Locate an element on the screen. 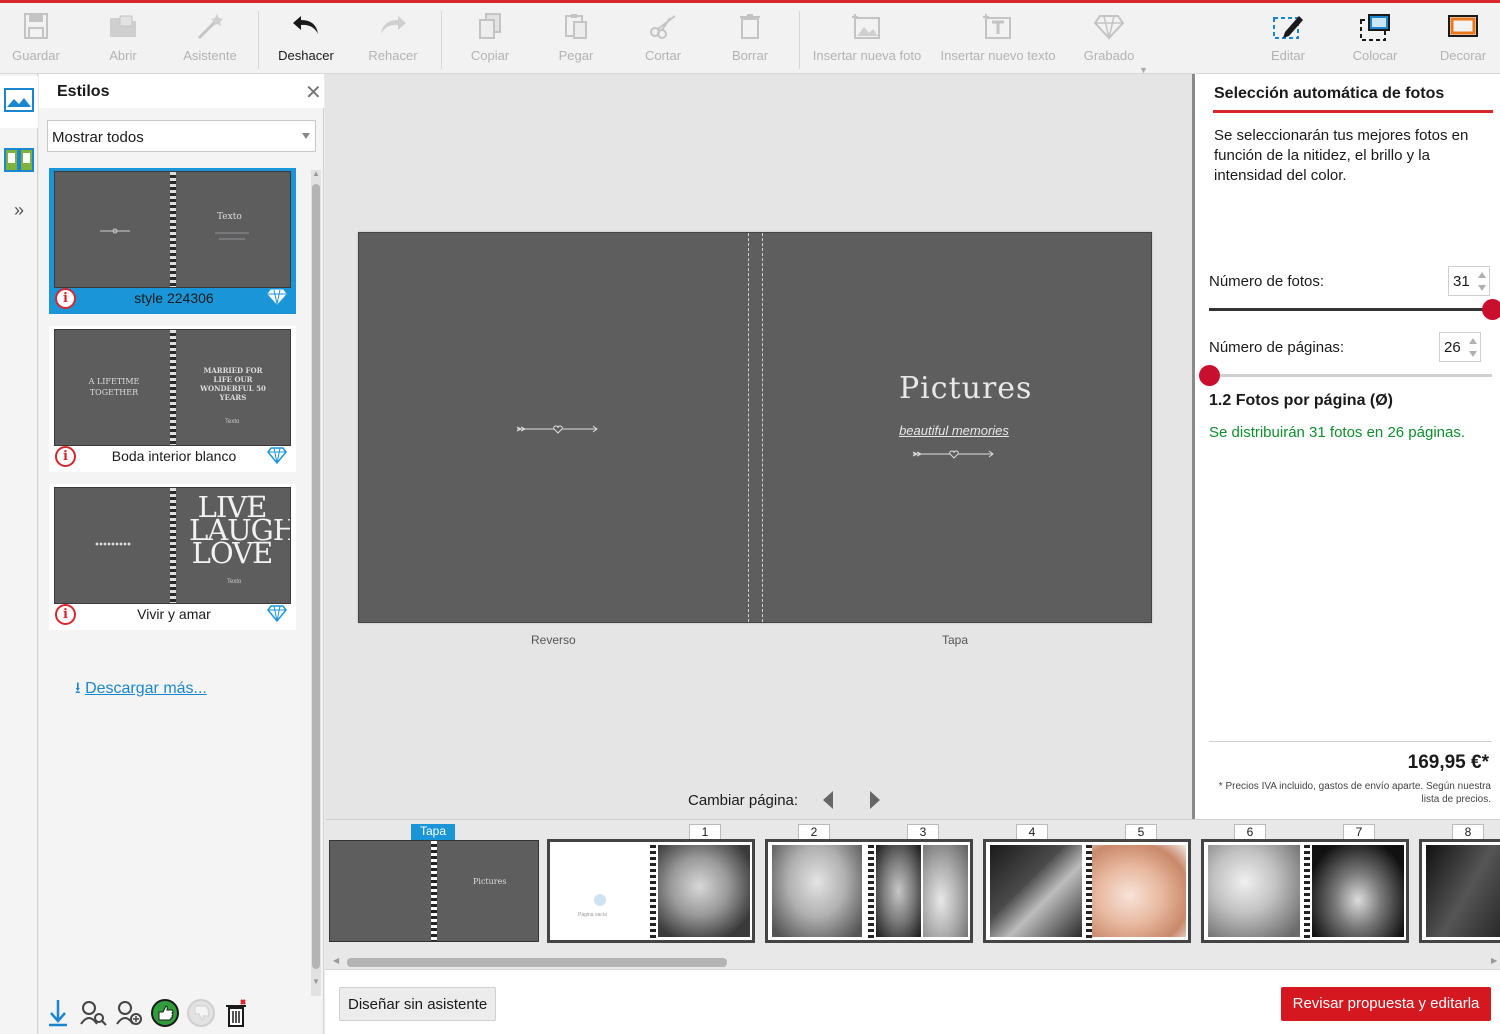 This screenshot has height=1034, width=1500. previous-page-arrow-icon is located at coordinates (828, 800).